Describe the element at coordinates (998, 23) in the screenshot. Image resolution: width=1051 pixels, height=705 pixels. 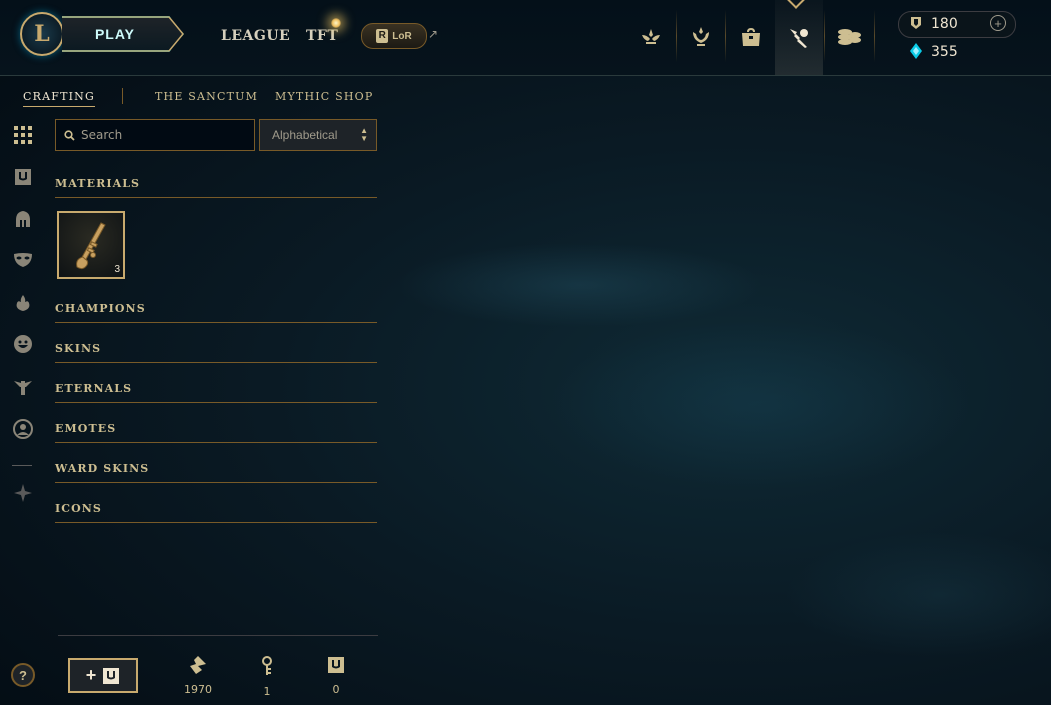
I see `buy-rp-button: +` at that location.